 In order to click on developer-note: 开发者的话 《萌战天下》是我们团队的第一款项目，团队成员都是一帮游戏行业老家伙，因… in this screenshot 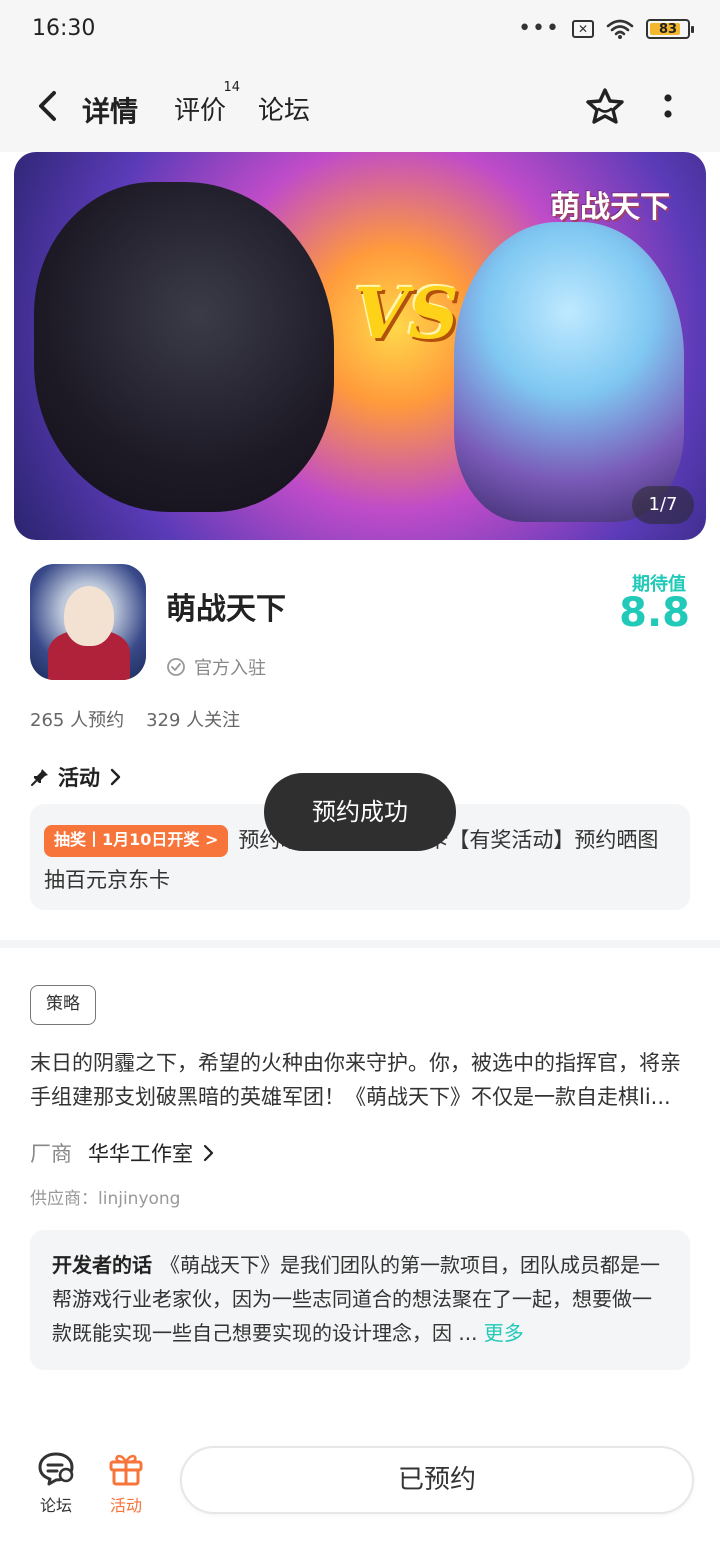, I will do `click(360, 1299)`.